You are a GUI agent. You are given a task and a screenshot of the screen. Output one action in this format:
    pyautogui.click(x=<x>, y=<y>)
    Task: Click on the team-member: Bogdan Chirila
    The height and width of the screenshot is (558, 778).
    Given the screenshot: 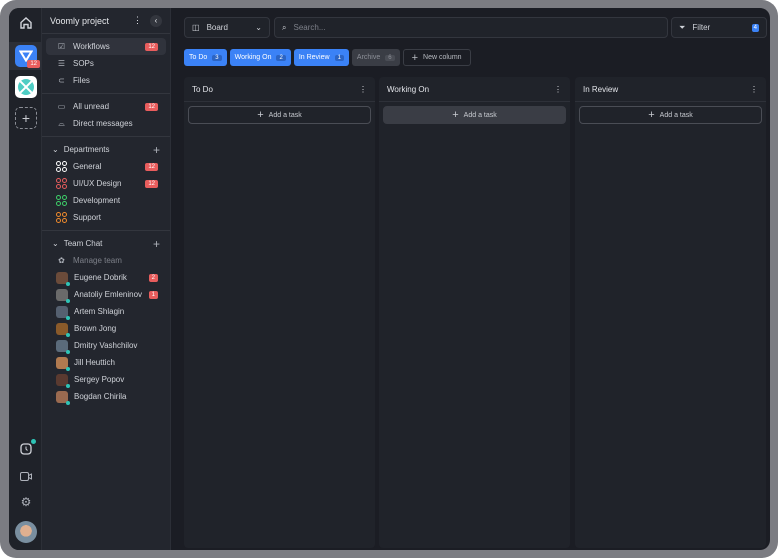 What is the action you would take?
    pyautogui.click(x=106, y=396)
    